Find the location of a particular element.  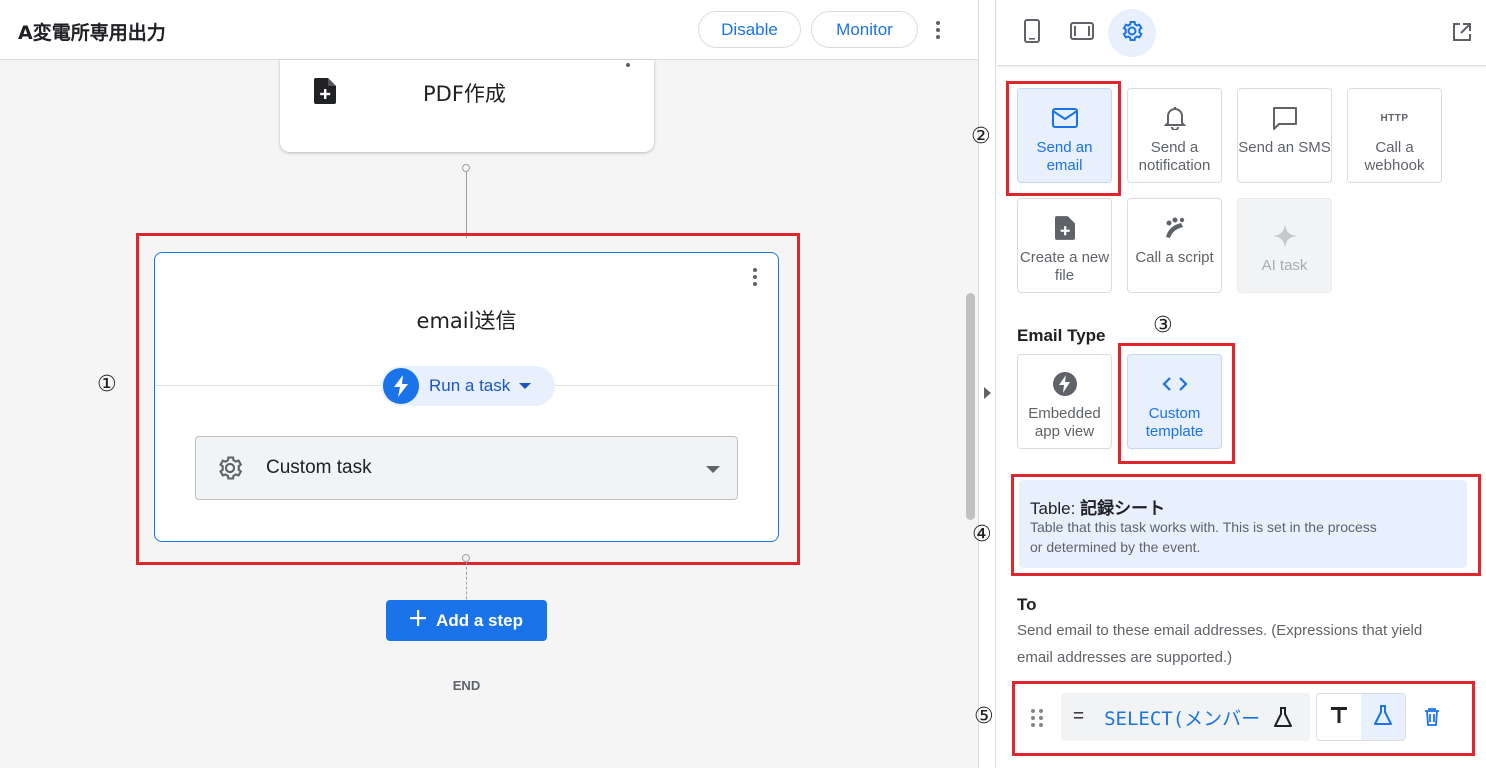

tile-label: AI task is located at coordinates (1284, 265).